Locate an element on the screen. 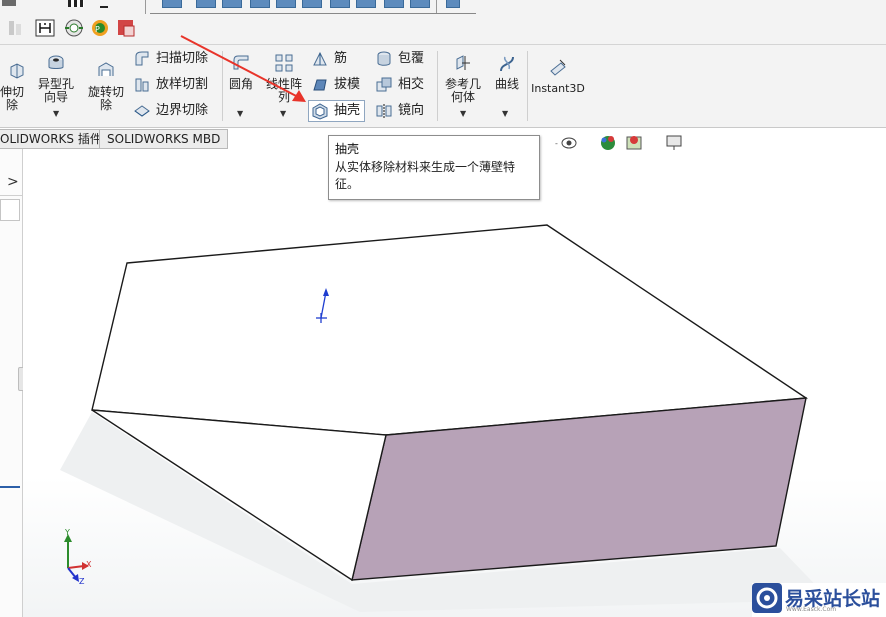 The width and height of the screenshot is (886, 617). tooltip-title: 抽壳 is located at coordinates (347, 149).